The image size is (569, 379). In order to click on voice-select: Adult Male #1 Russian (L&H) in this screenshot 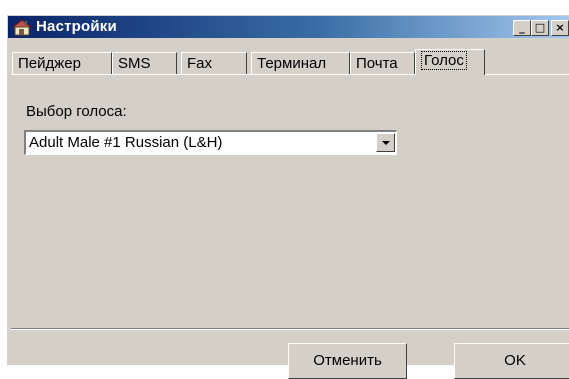, I will do `click(210, 142)`.